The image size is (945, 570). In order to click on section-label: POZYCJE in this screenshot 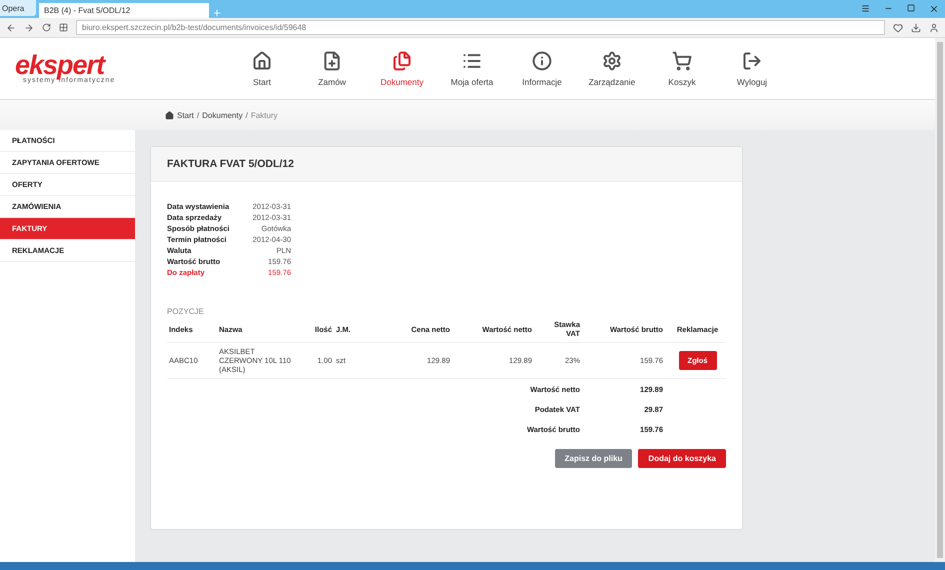, I will do `click(186, 311)`.